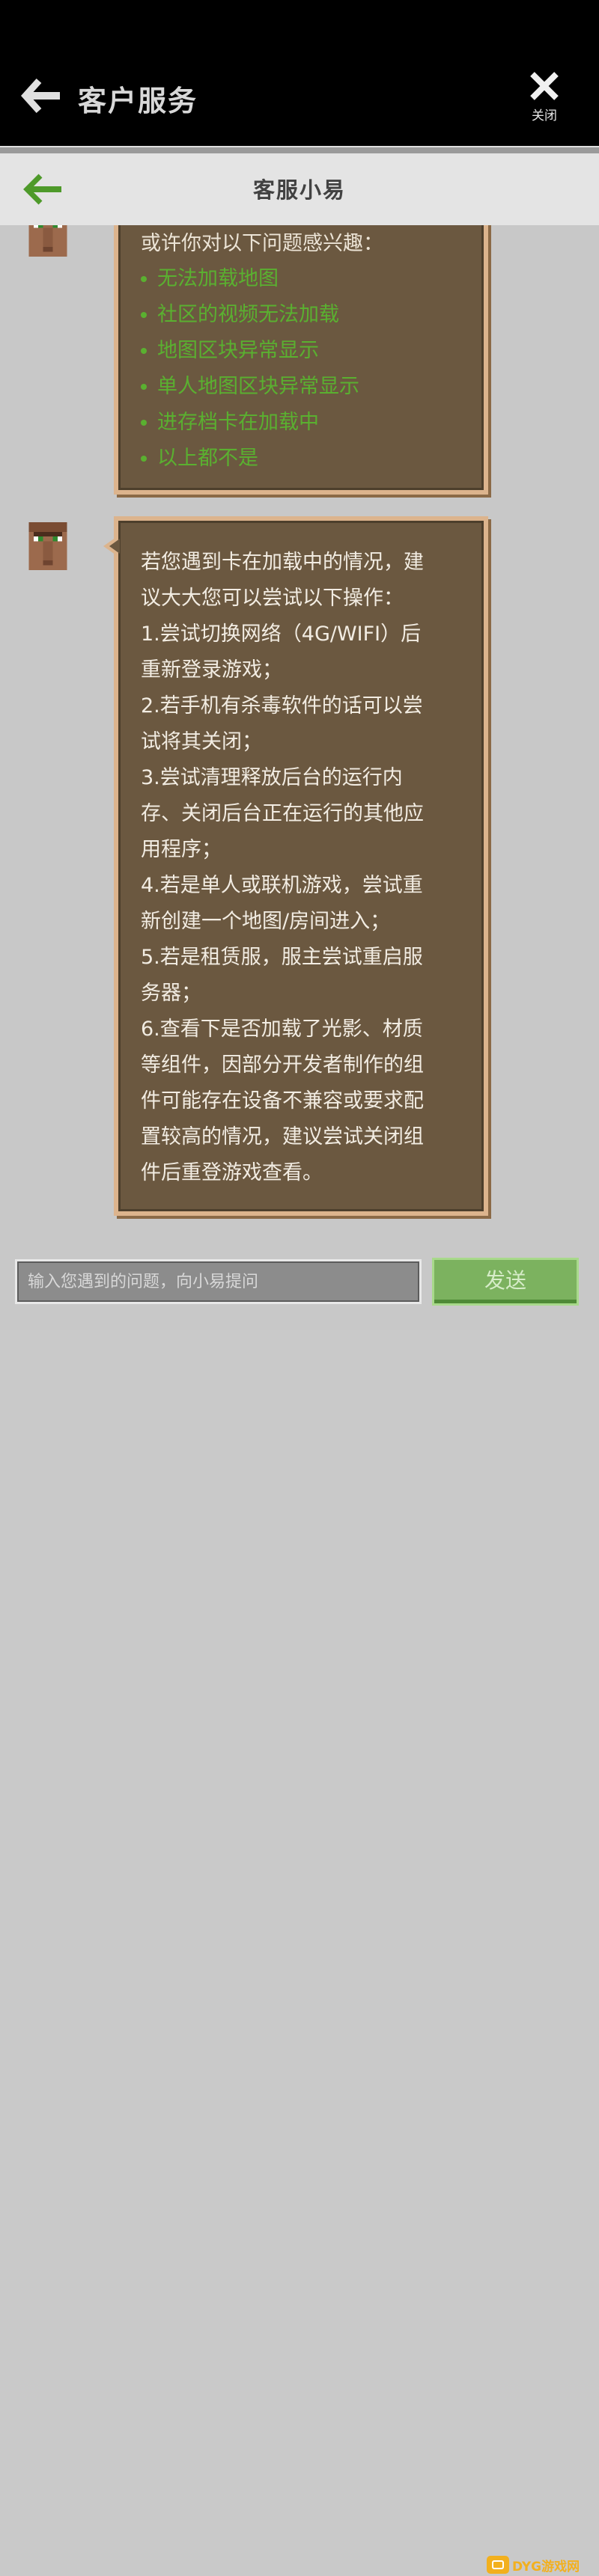 The height and width of the screenshot is (2576, 599). What do you see at coordinates (115, 546) in the screenshot?
I see `bubble-tail-inner` at bounding box center [115, 546].